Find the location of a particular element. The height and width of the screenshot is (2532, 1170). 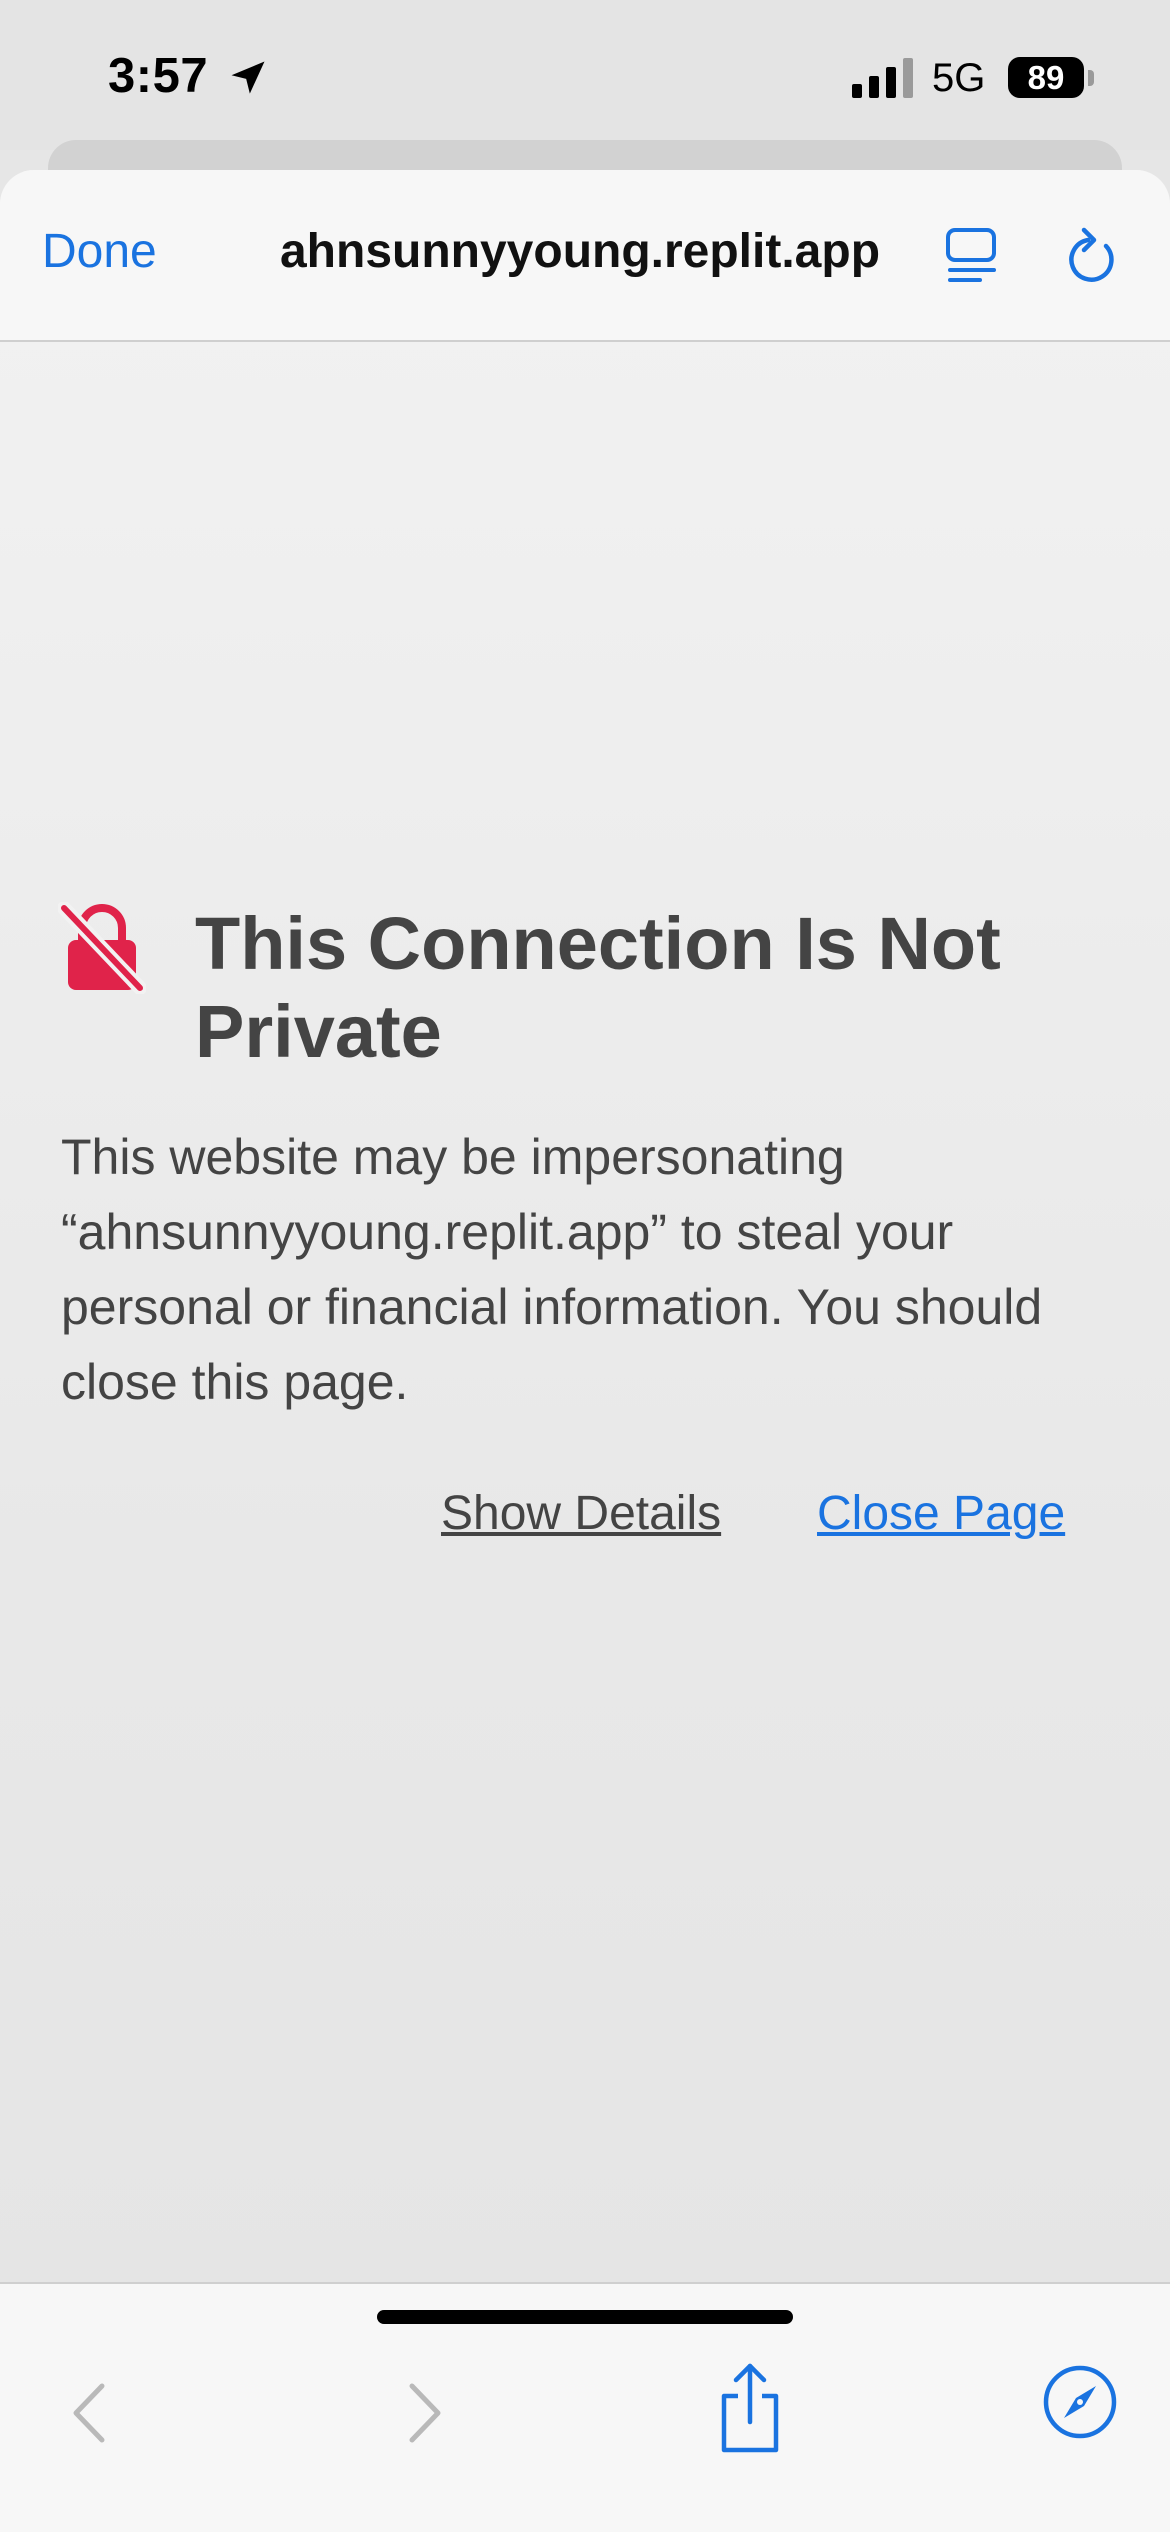

location-arrow-icon is located at coordinates (248, 77).